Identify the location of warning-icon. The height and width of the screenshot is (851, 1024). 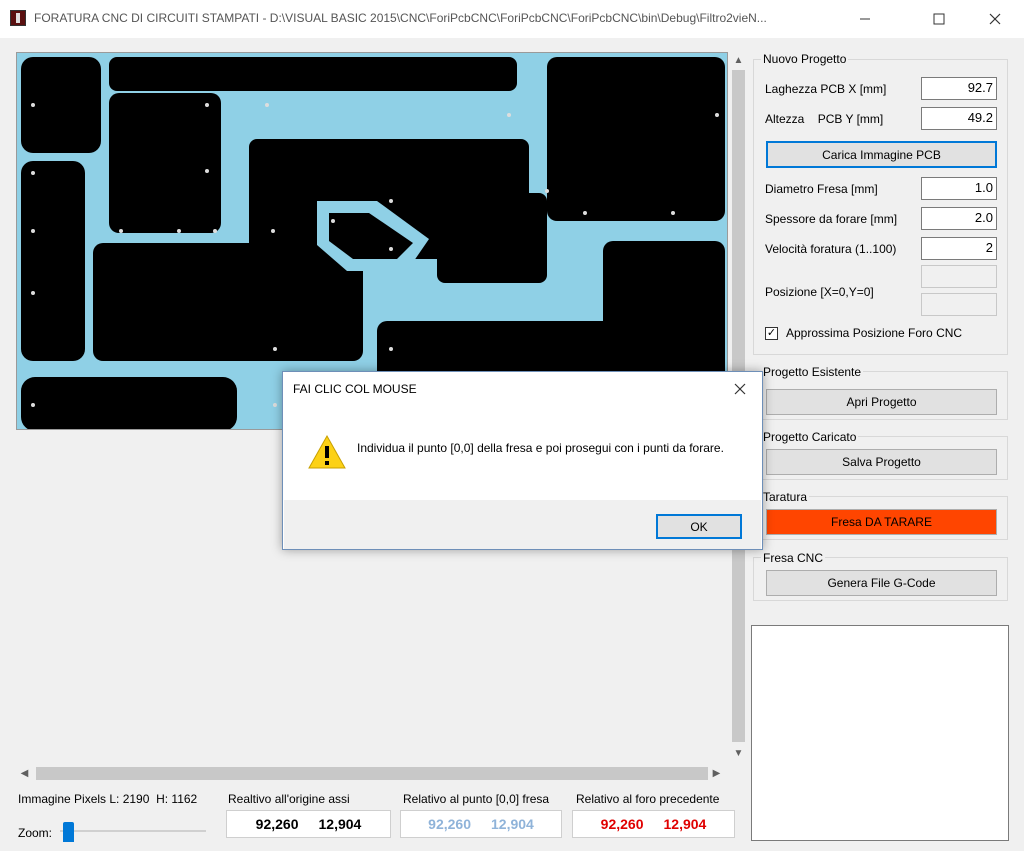
(327, 451).